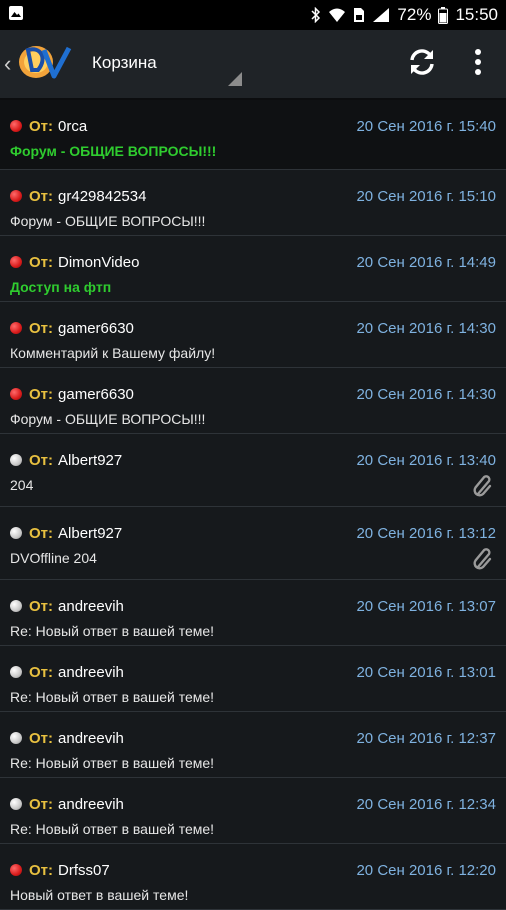 This screenshot has width=506, height=910. I want to click on refresh-icon, so click(422, 64).